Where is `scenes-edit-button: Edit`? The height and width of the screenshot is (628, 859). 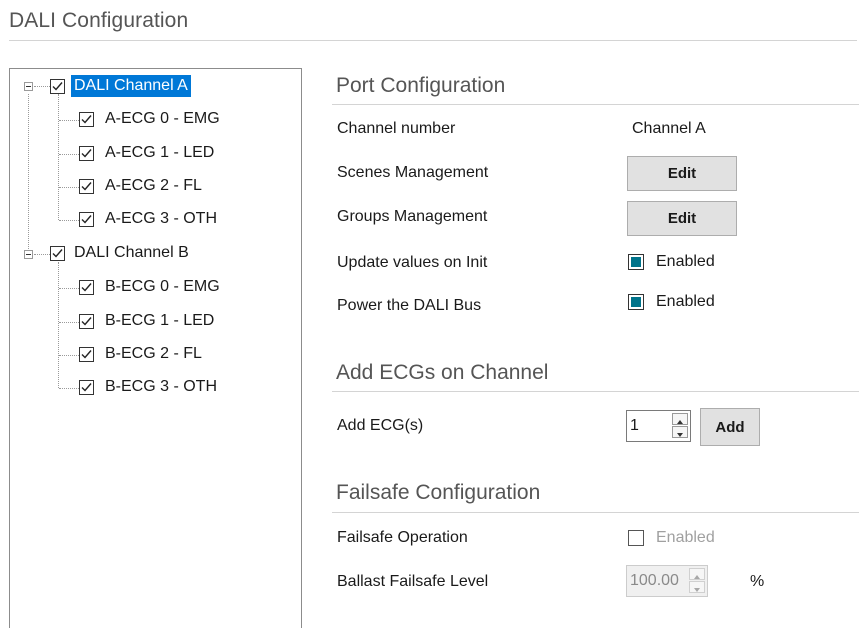 scenes-edit-button: Edit is located at coordinates (682, 173).